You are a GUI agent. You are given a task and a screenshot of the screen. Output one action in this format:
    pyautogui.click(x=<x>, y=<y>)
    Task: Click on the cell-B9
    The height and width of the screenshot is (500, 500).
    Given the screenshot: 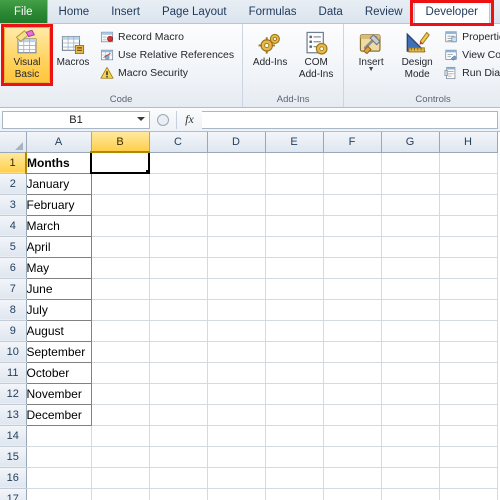 What is the action you would take?
    pyautogui.click(x=120, y=331)
    